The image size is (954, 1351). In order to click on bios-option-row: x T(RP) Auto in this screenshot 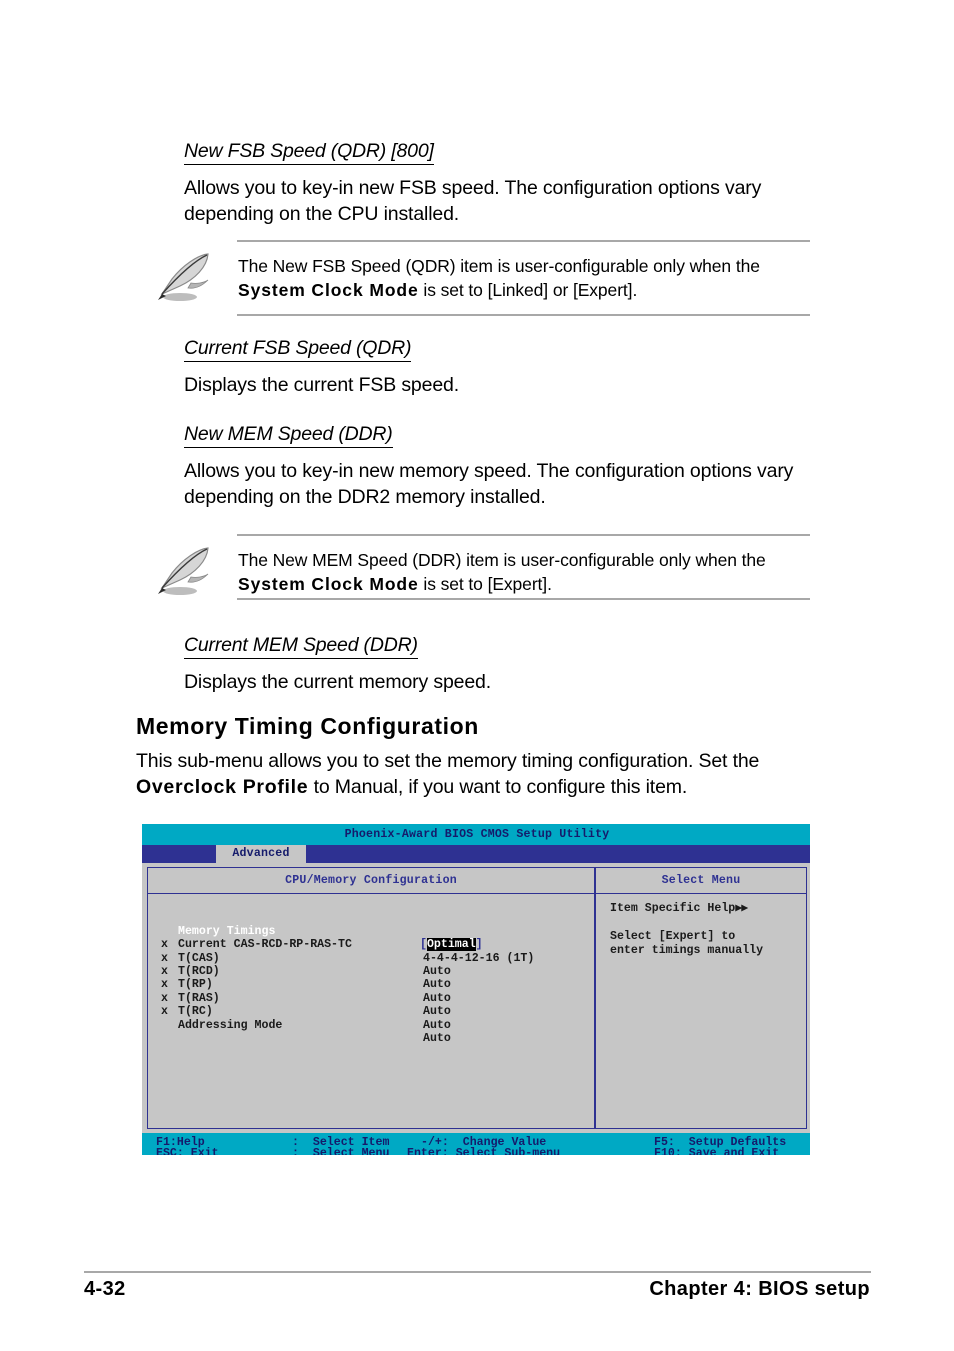, I will do `click(371, 978)`.